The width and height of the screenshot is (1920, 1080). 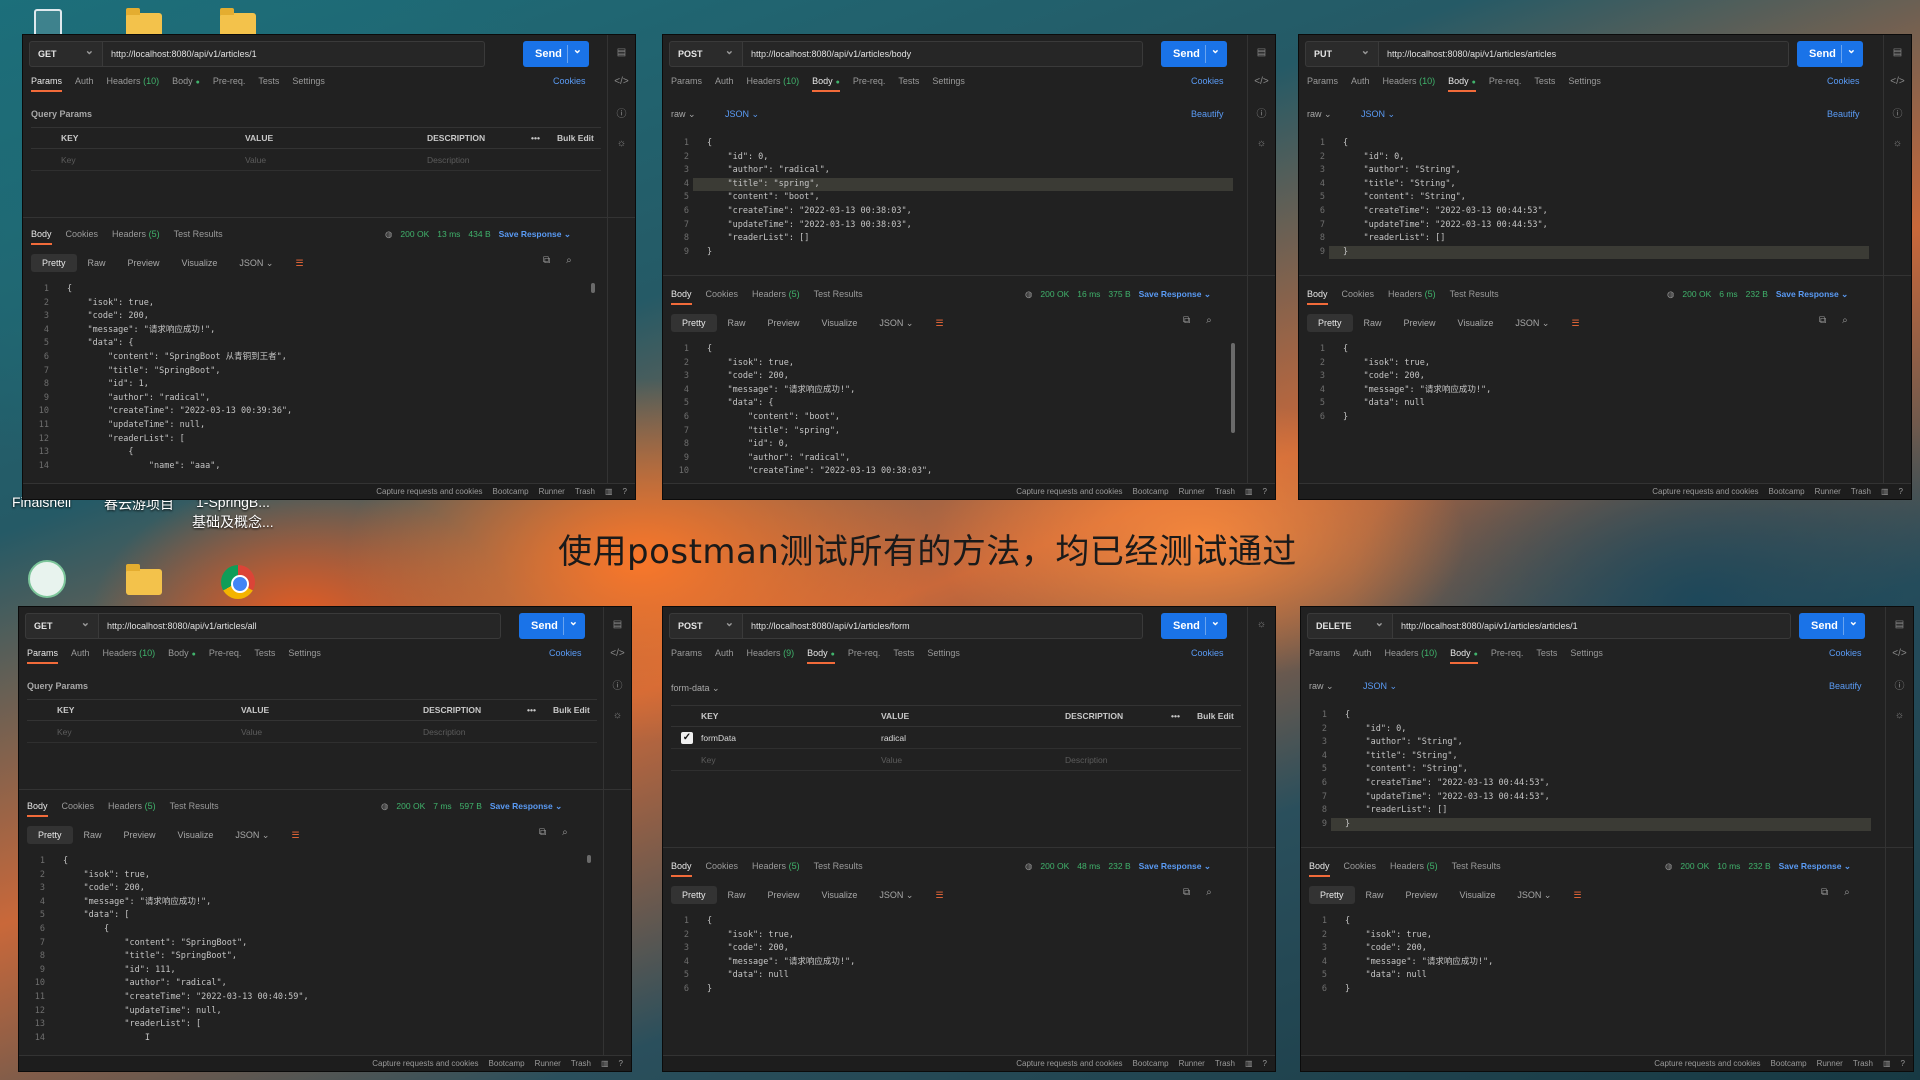 What do you see at coordinates (238, 582) in the screenshot?
I see `chrome-icon` at bounding box center [238, 582].